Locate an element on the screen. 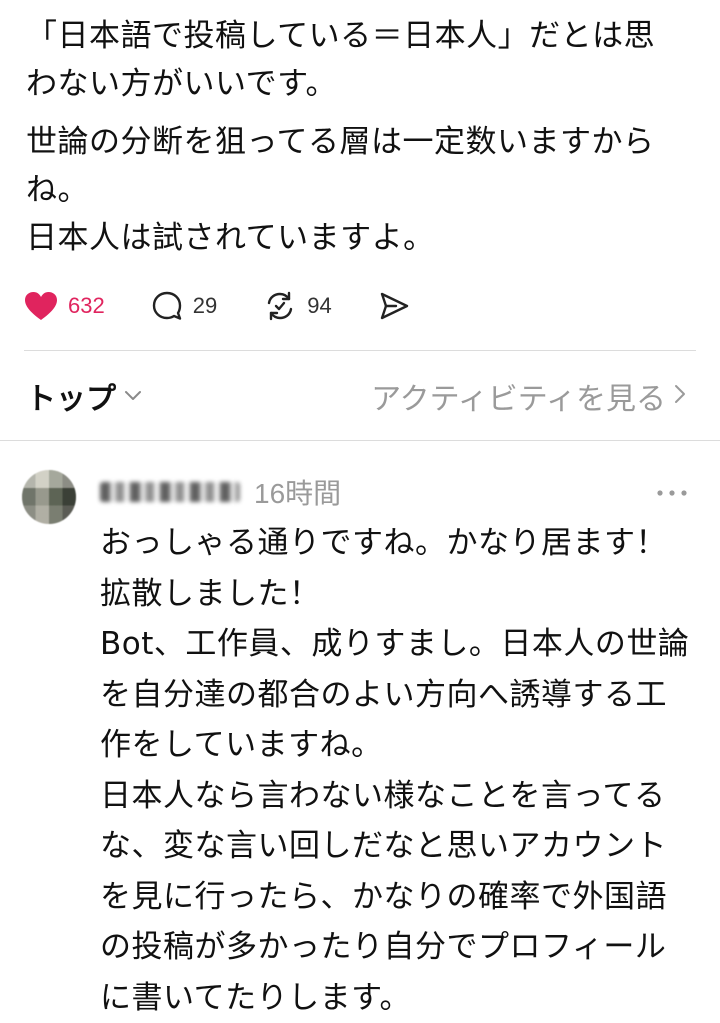  post-text-line: ね。 is located at coordinates (366, 190).